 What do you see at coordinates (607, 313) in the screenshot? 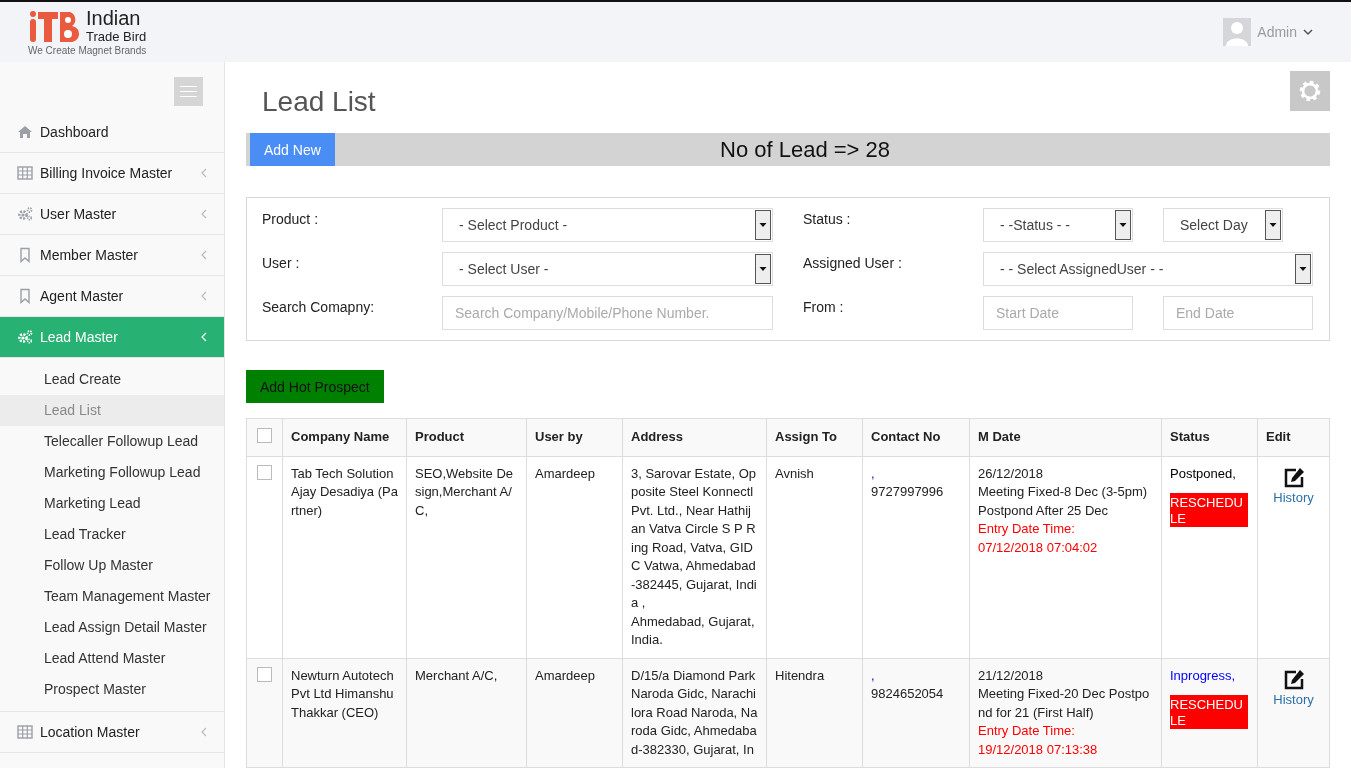
I see `search-field: Search Company/Mobile/Phone Number.` at bounding box center [607, 313].